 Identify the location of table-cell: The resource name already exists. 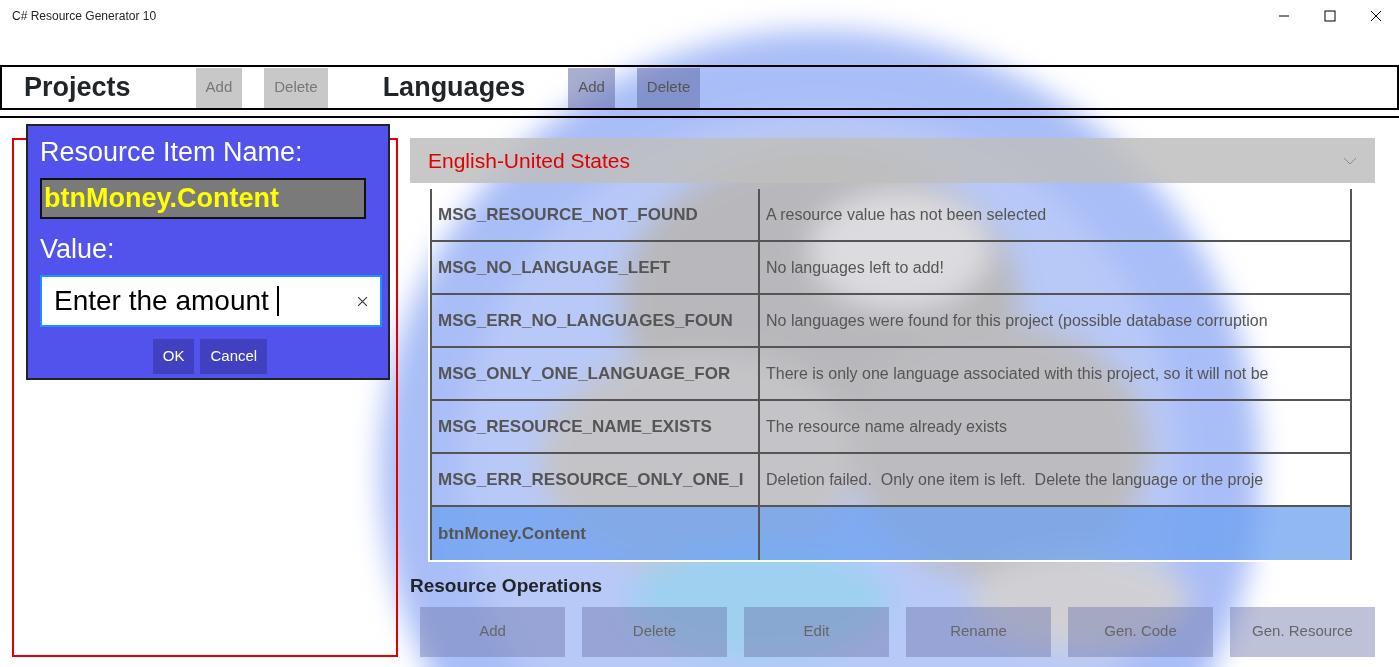
(1056, 426).